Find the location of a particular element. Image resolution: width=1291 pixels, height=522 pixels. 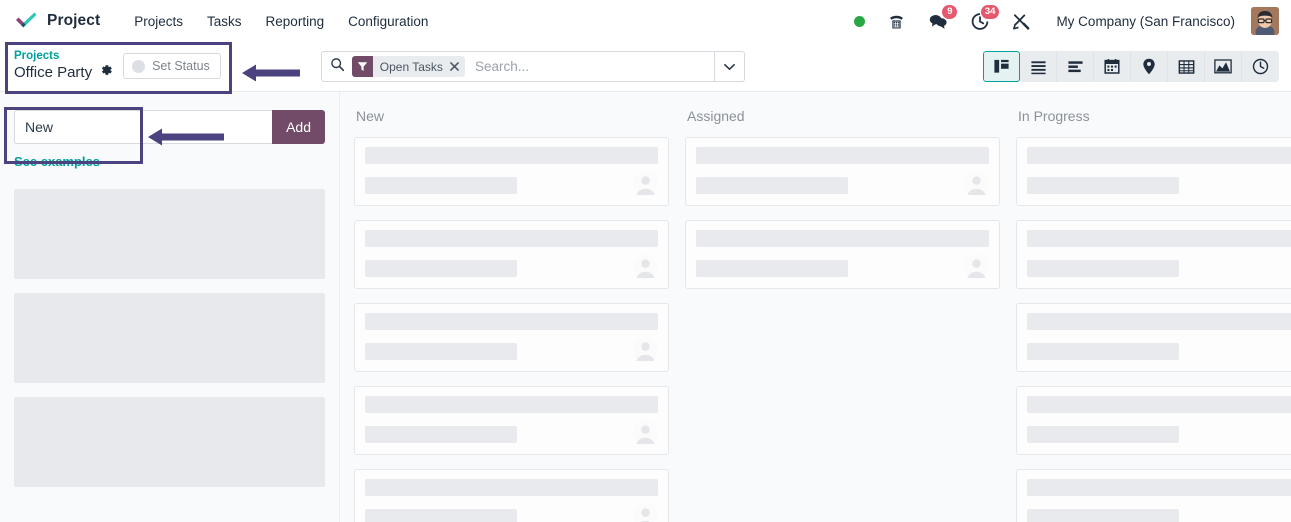

kanban-column-title: Assigned is located at coordinates (716, 116).